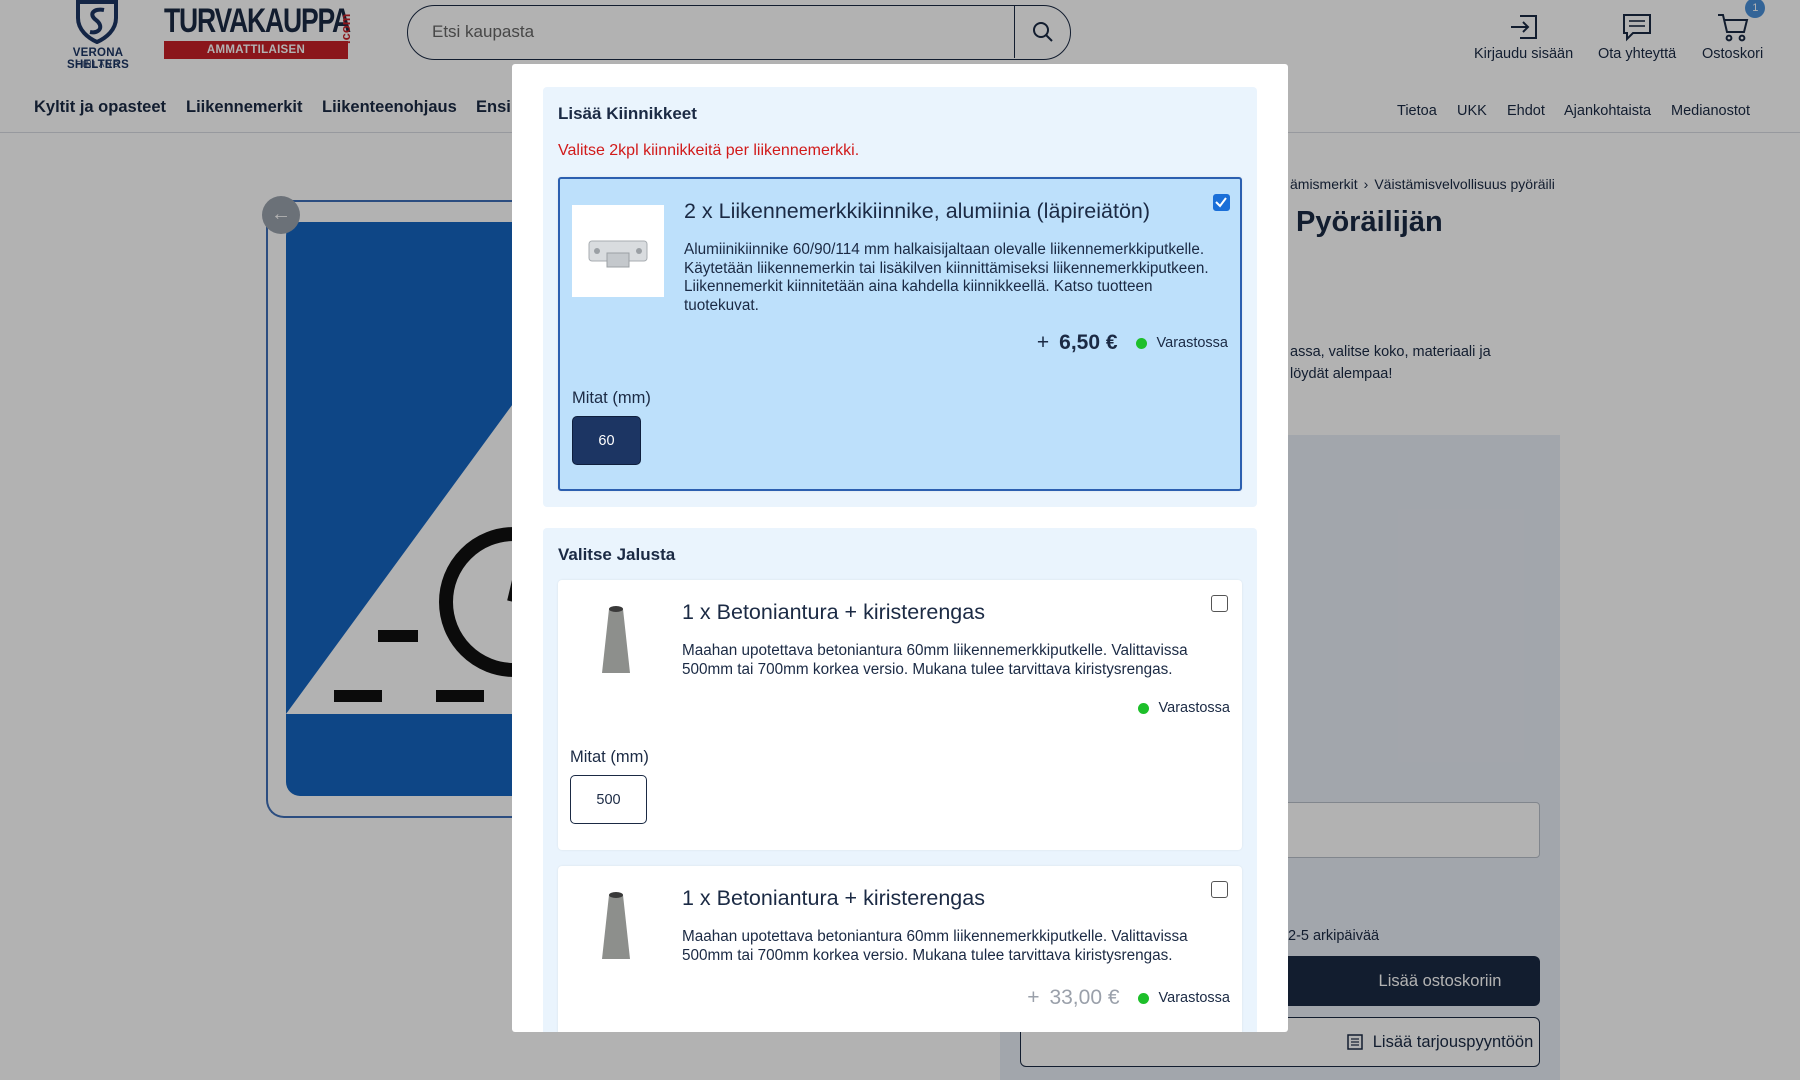 This screenshot has width=1800, height=1080. I want to click on dimension-option-60: 60, so click(606, 440).